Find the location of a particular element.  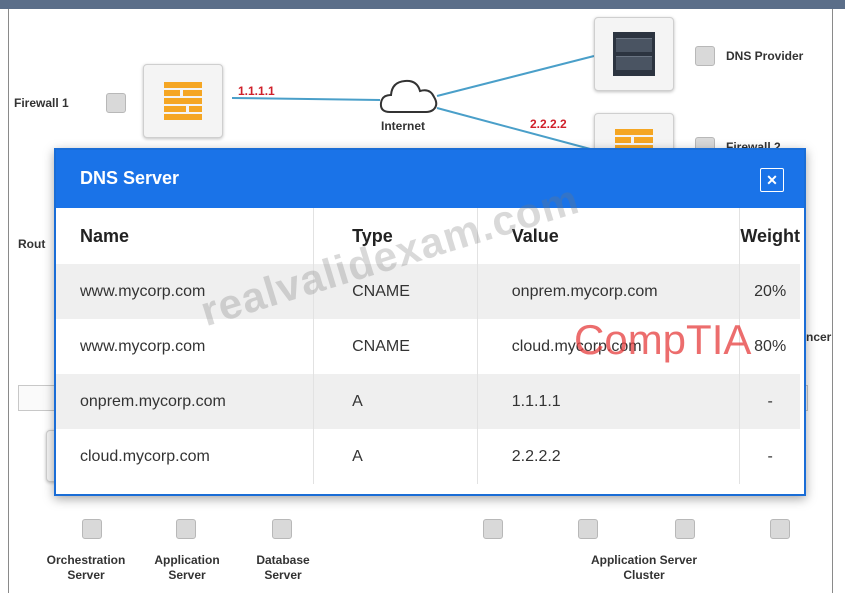

dialog-title: DNS Server is located at coordinates (130, 178).